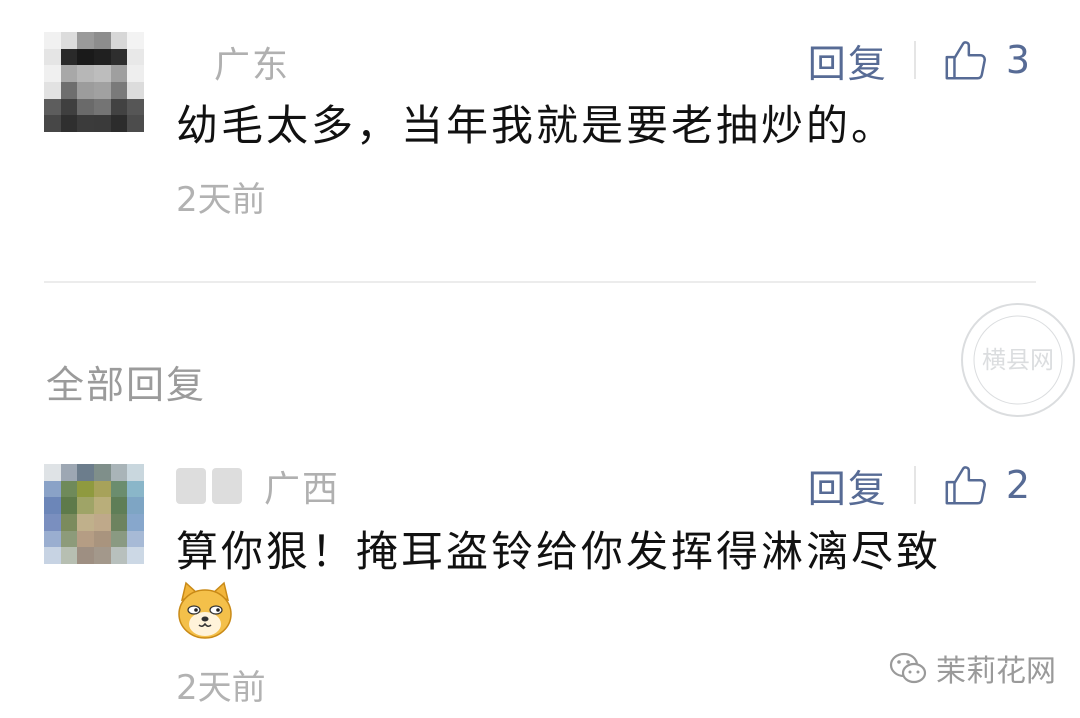  What do you see at coordinates (919, 485) in the screenshot?
I see `comment-actions: 回复 2` at bounding box center [919, 485].